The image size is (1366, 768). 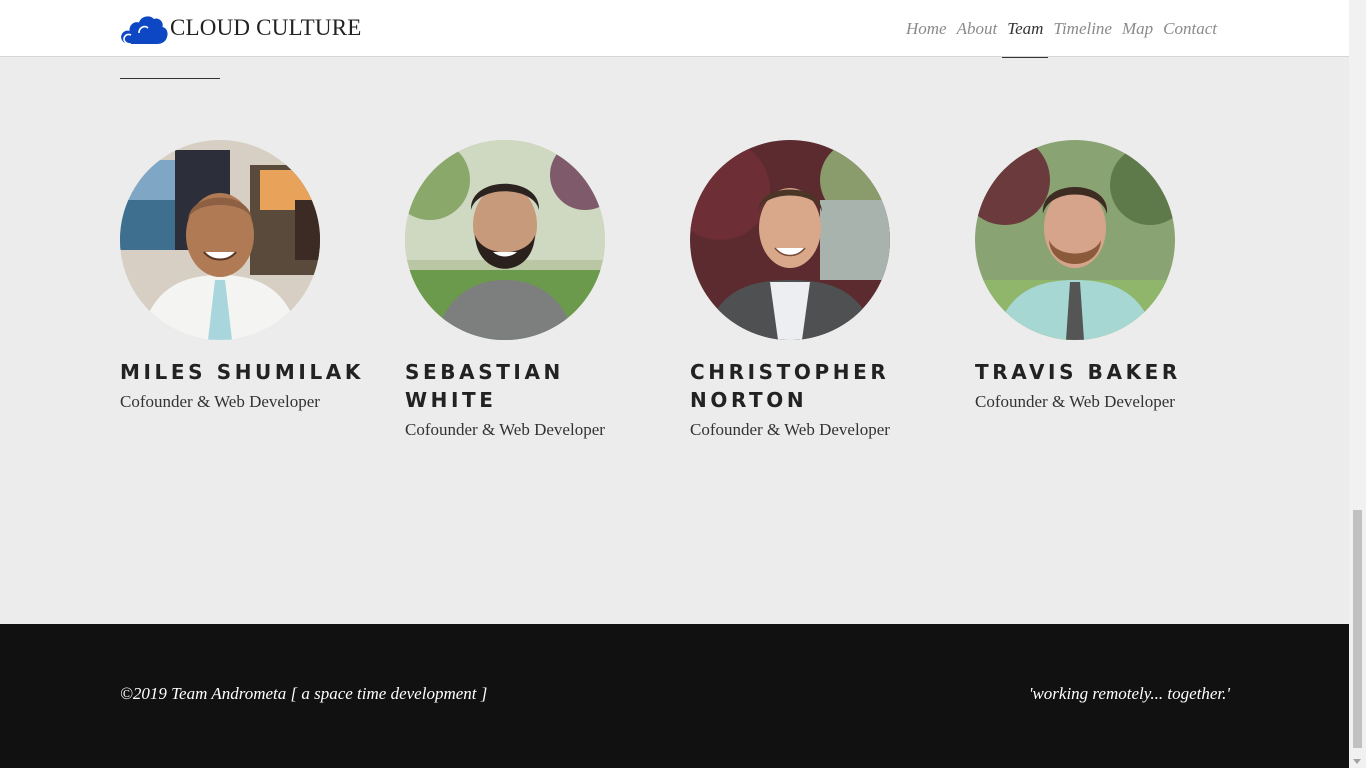 I want to click on scrollbar, so click(x=1357, y=384).